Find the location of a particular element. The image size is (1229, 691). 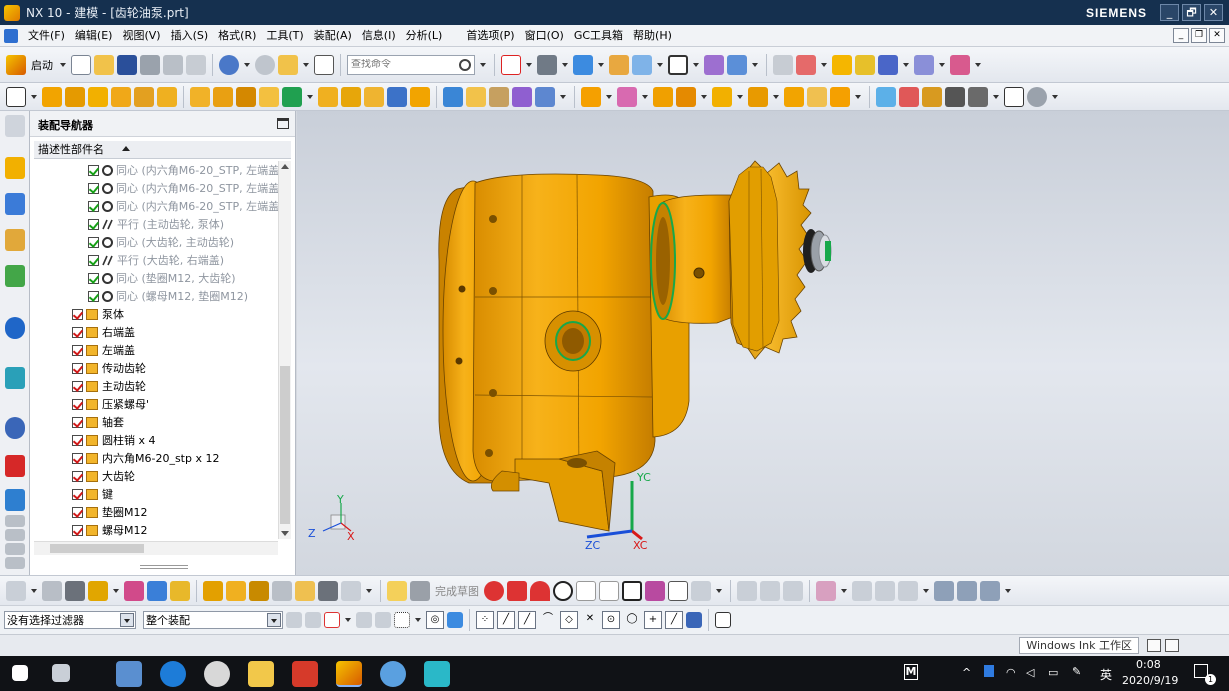

part-family-icon is located at coordinates (909, 96).